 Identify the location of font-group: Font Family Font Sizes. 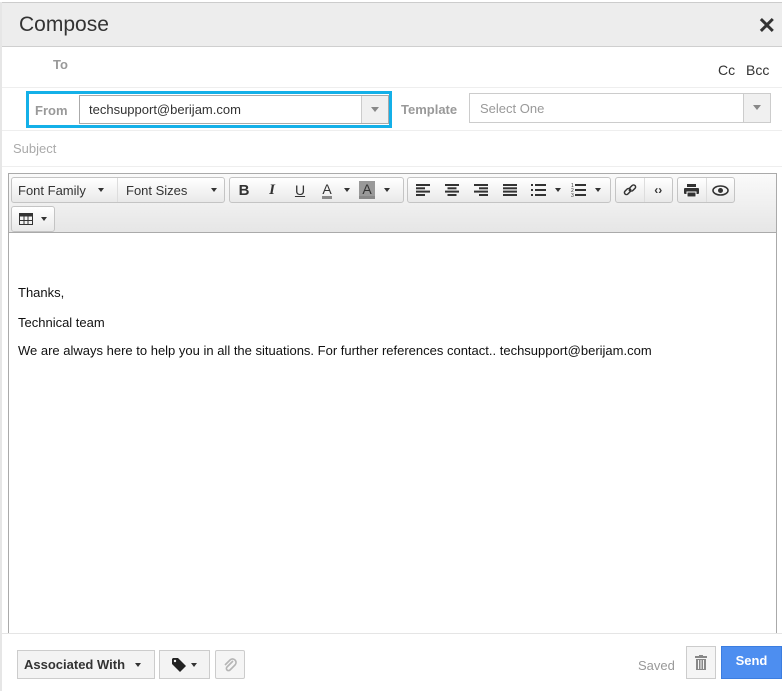
(118, 190).